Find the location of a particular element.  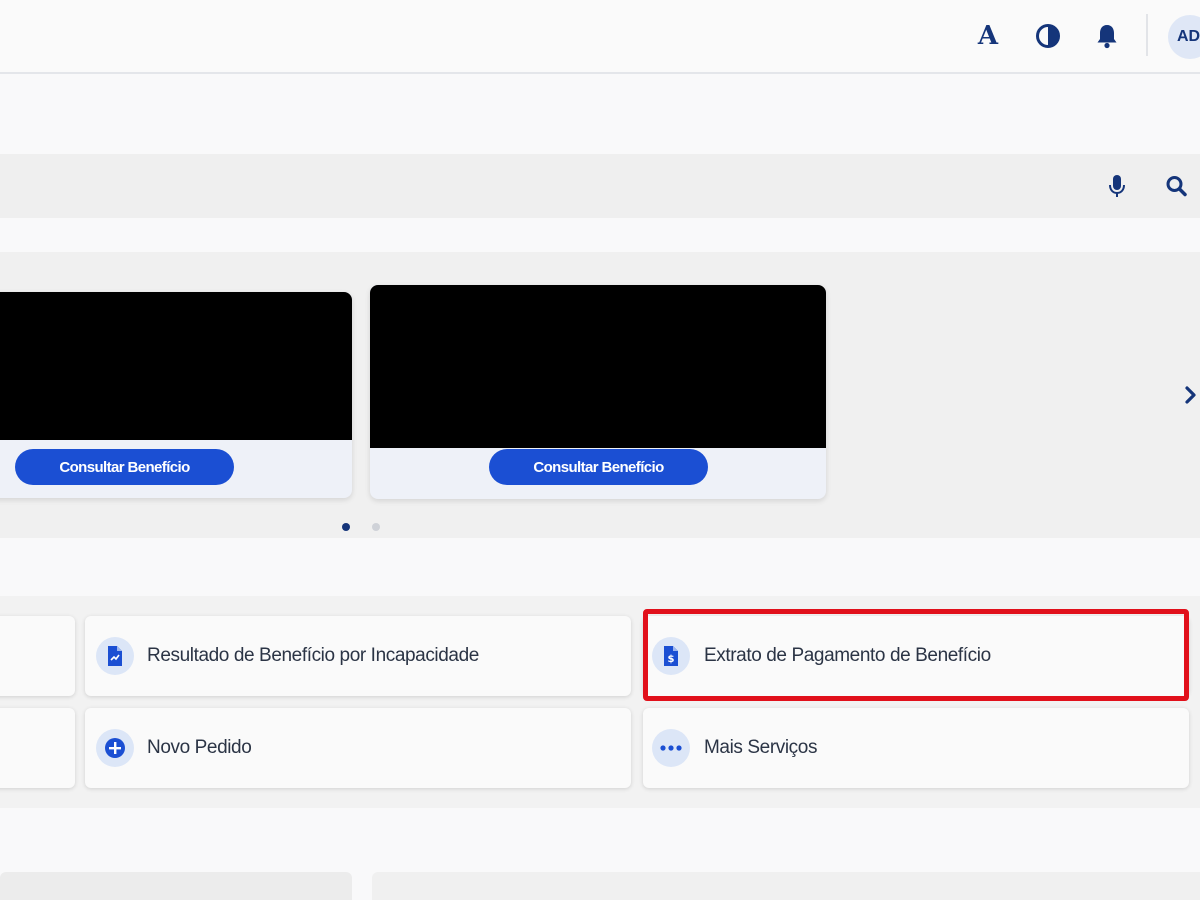

microphone-icon is located at coordinates (1117, 186).